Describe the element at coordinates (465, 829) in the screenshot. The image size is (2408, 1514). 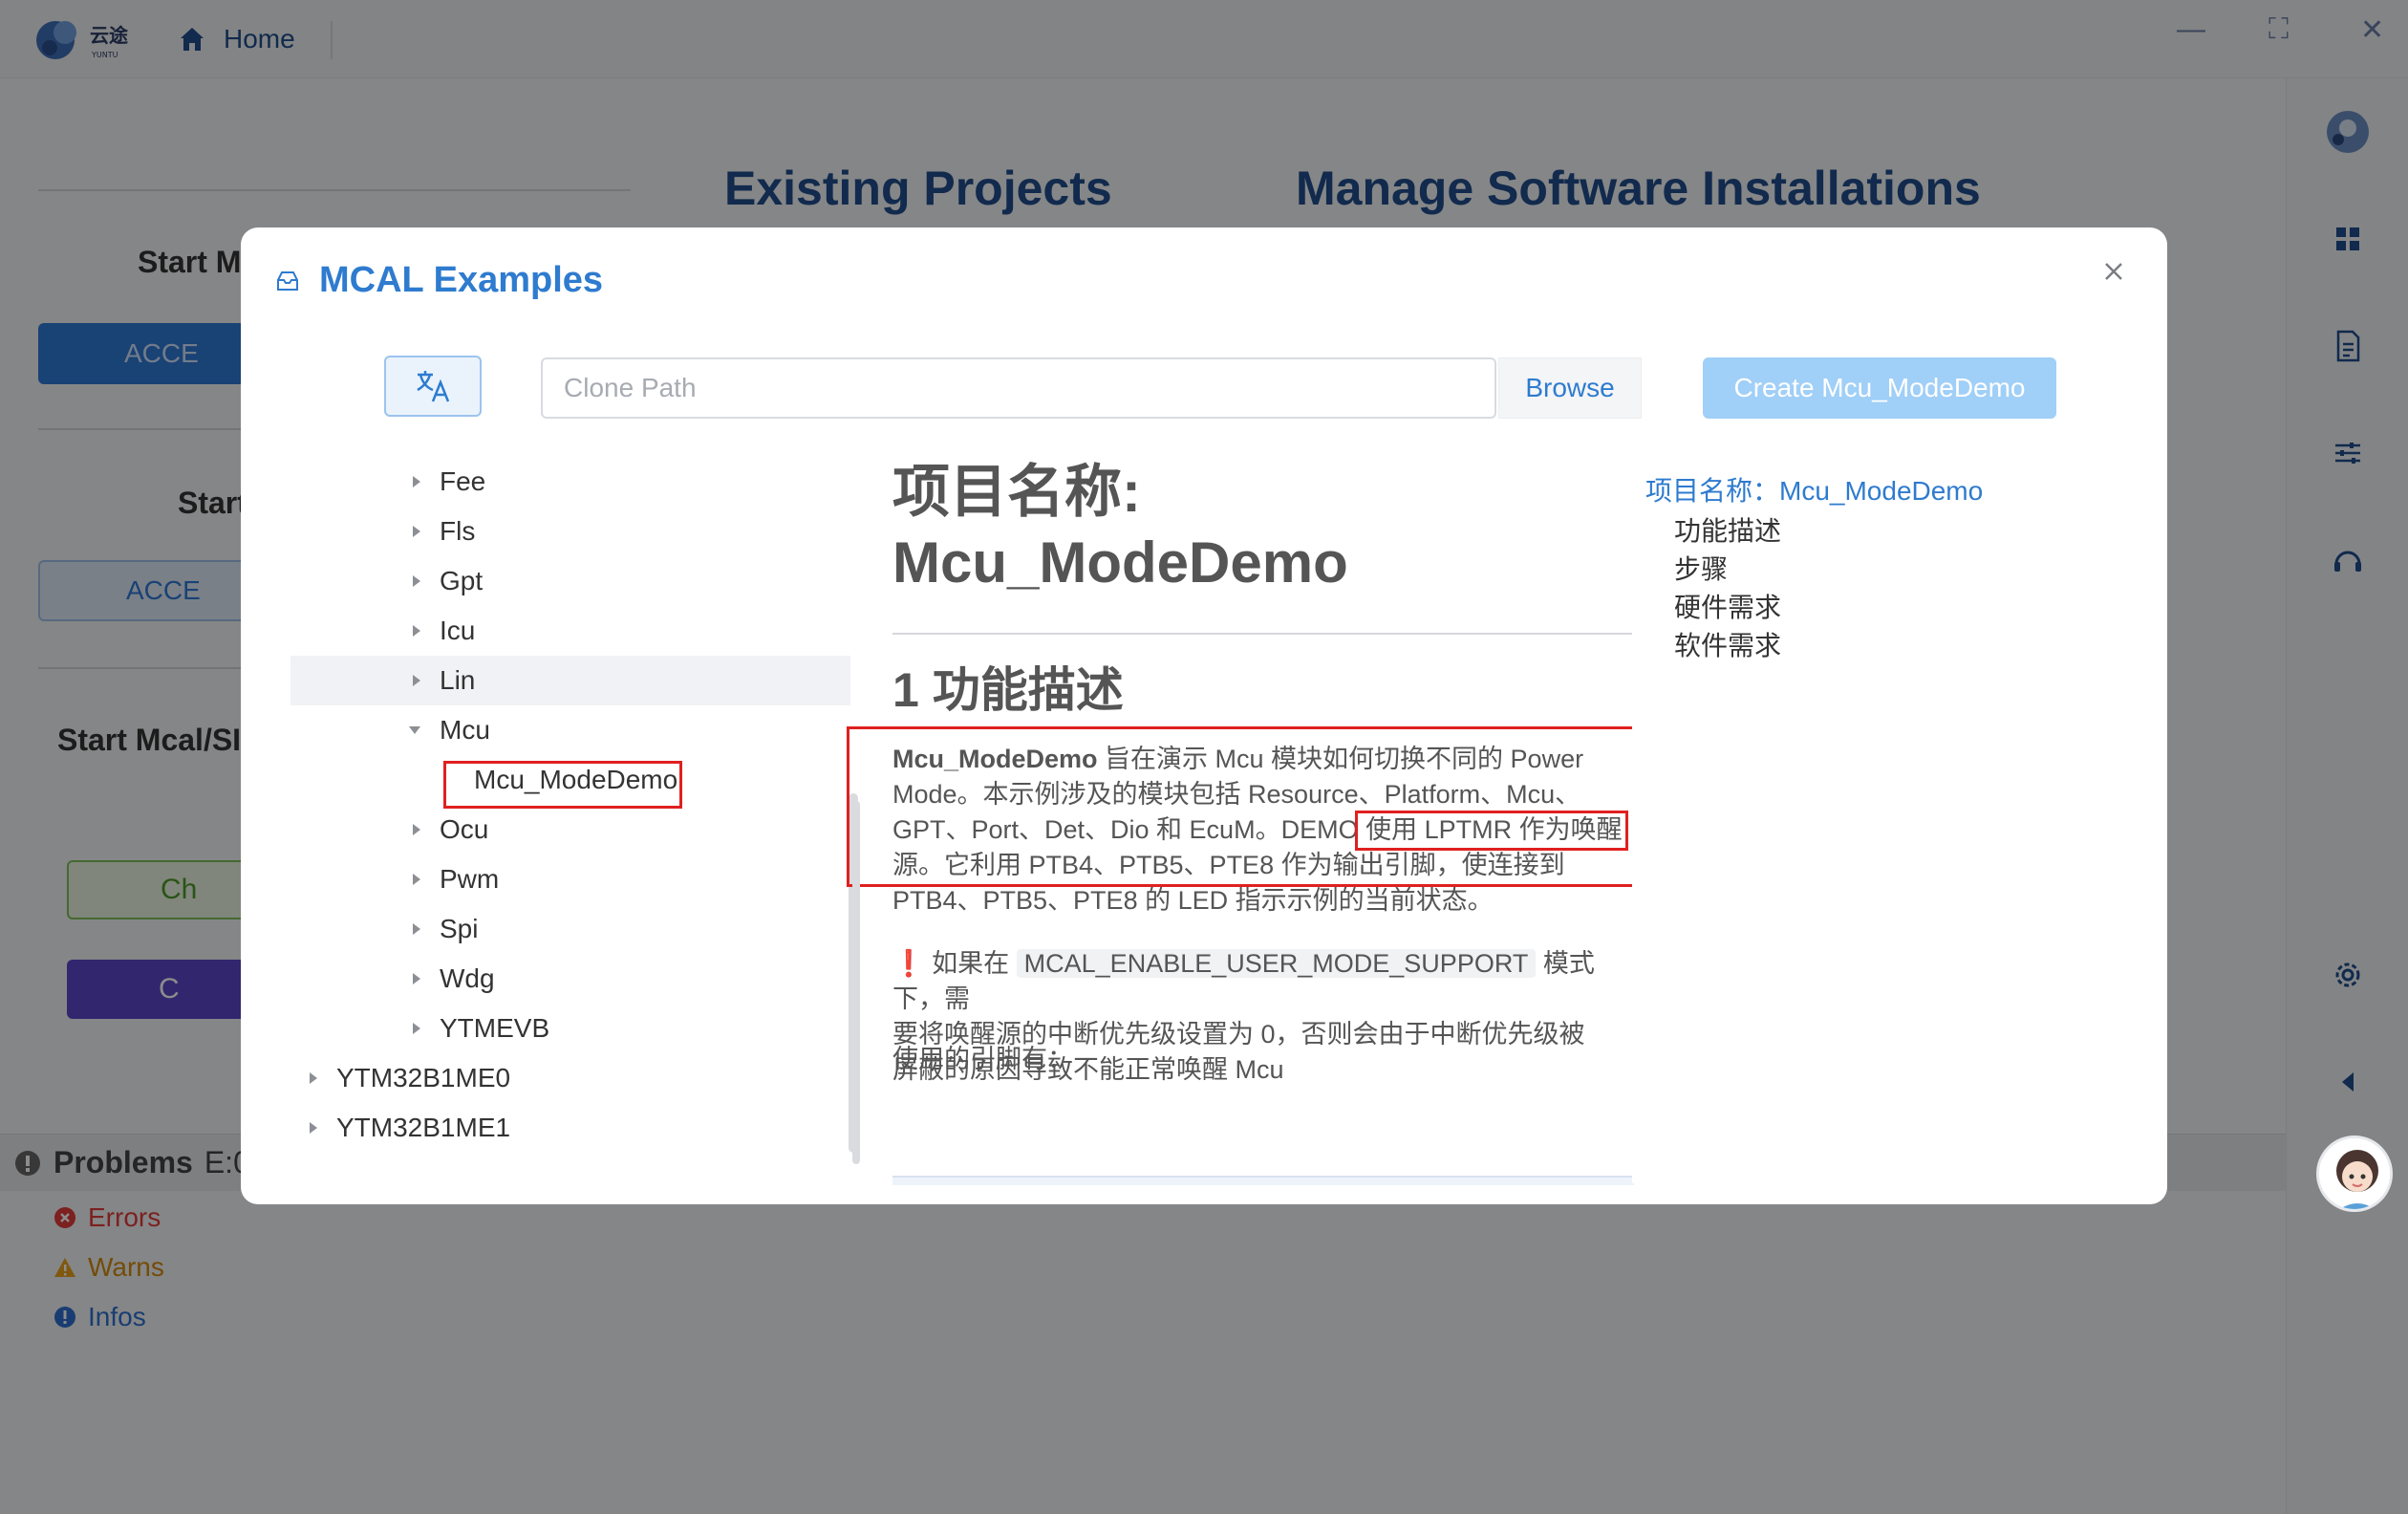
I see `tree-item-label: Ocu` at that location.